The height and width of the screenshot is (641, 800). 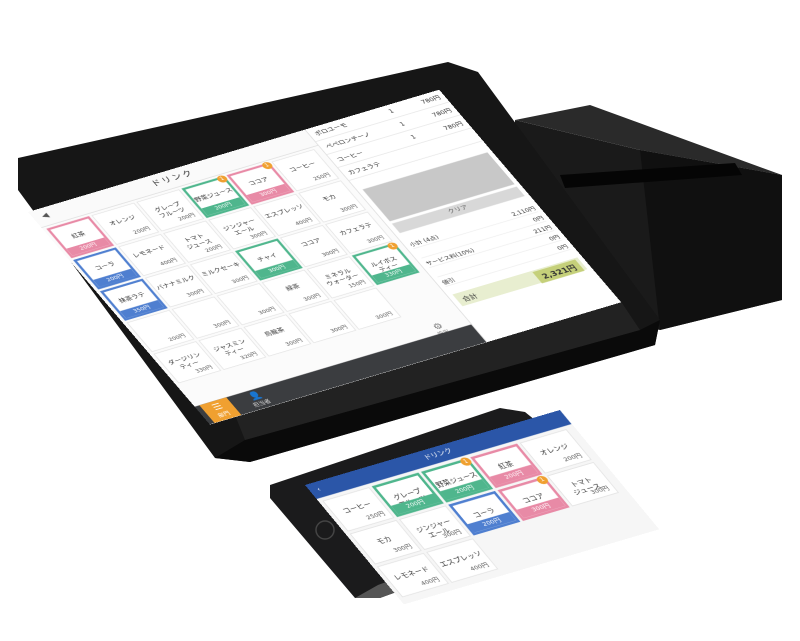 I want to click on product-price: 200円, so click(x=572, y=457).